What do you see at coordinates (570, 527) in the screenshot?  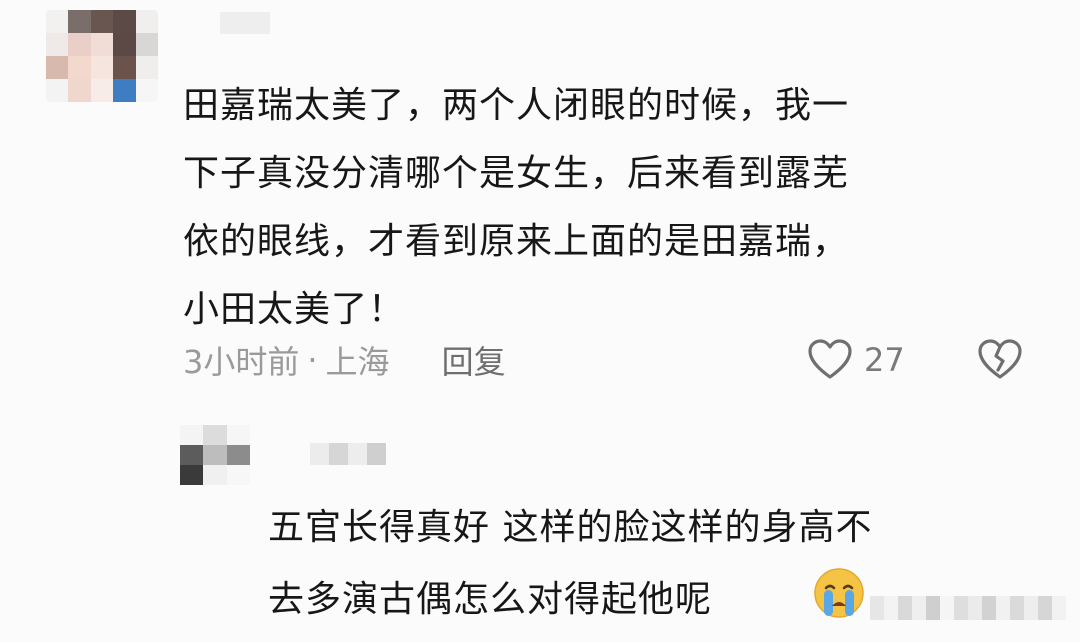 I see `reply-line: 五官长得真好 这样的脸这样的身高不` at bounding box center [570, 527].